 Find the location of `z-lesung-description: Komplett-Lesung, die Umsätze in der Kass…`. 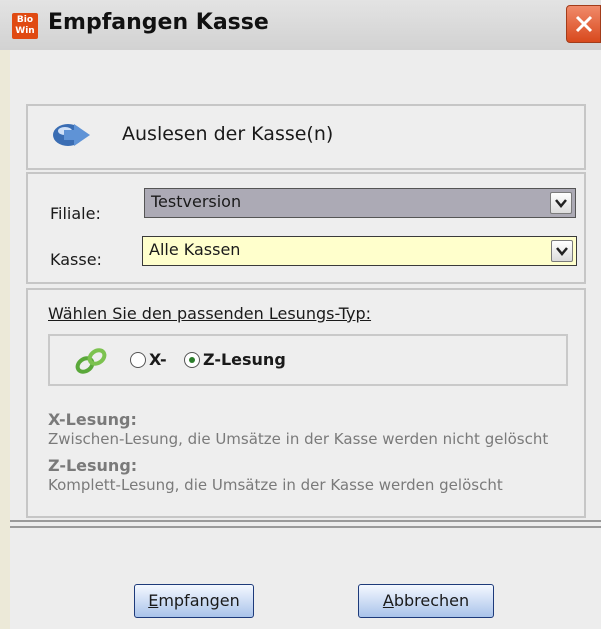

z-lesung-description: Komplett-Lesung, die Umsätze in der Kass… is located at coordinates (275, 485).